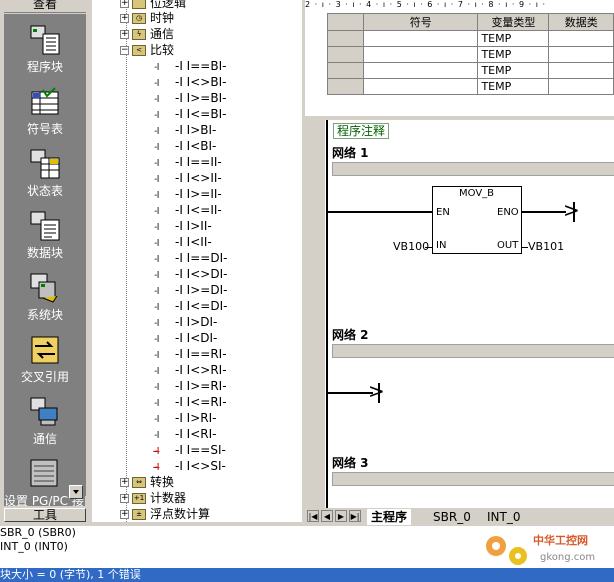 This screenshot has width=614, height=582. Describe the element at coordinates (196, 418) in the screenshot. I see `compare-instruction-label: -I I>RI-` at that location.